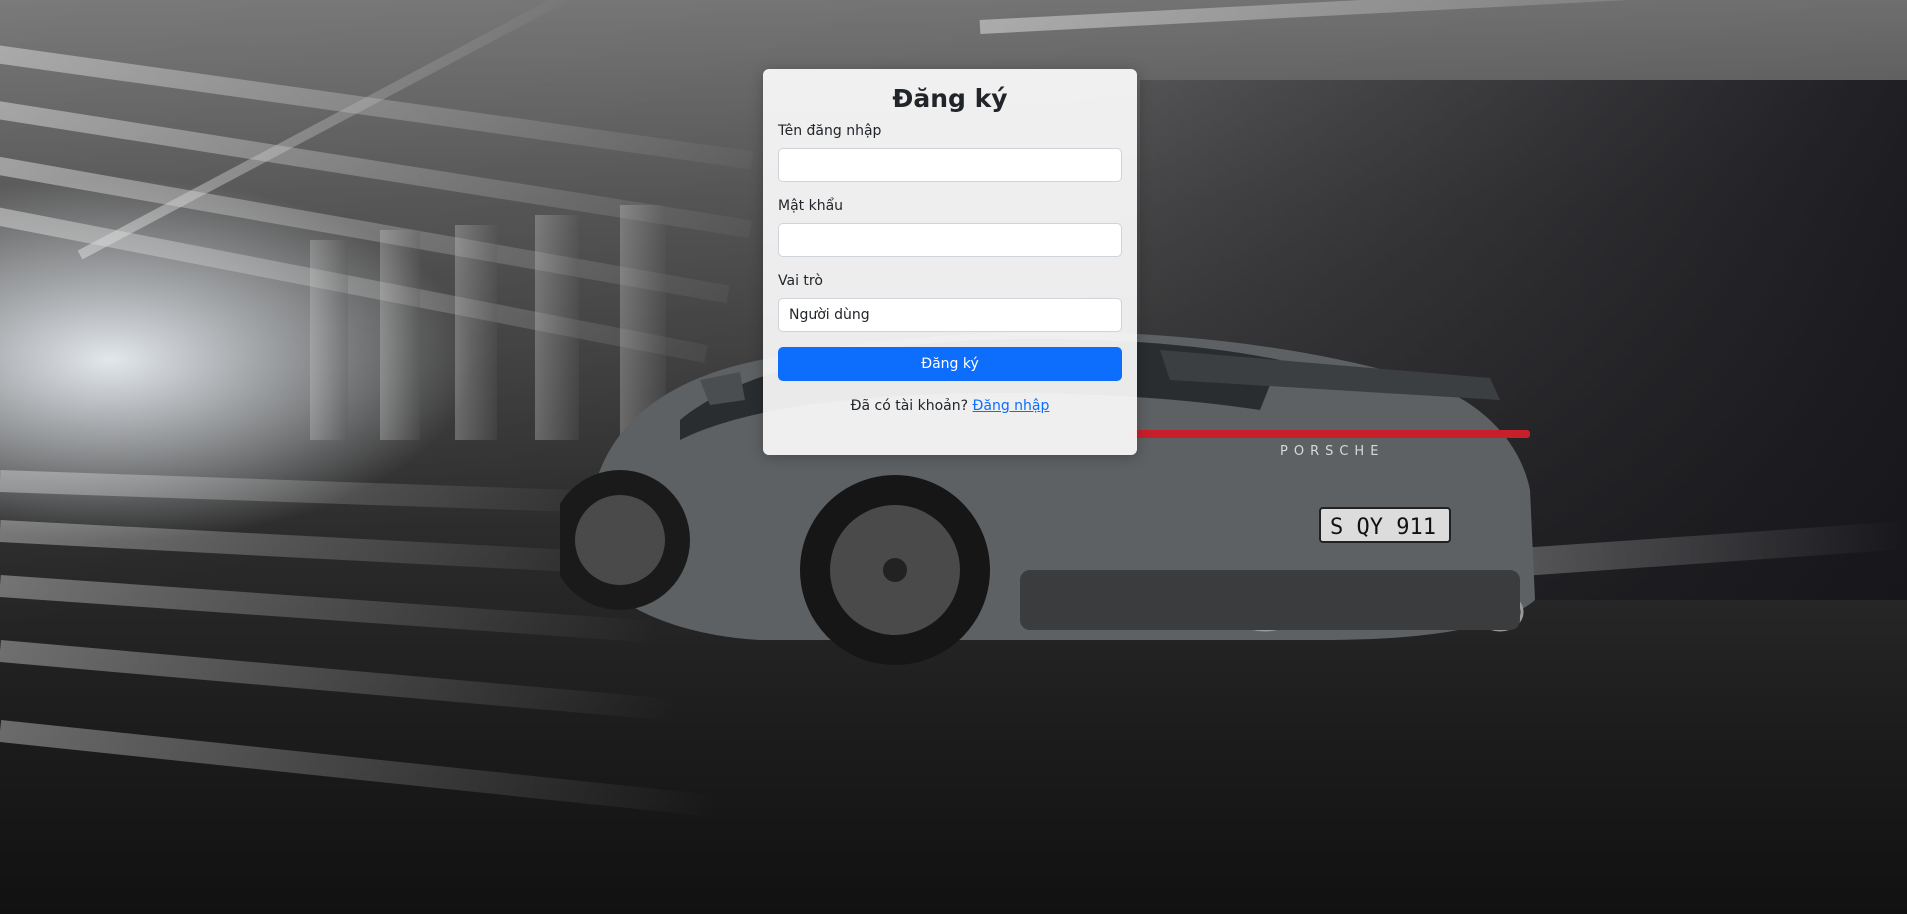 The width and height of the screenshot is (1907, 914). What do you see at coordinates (811, 206) in the screenshot?
I see `password-label: Mật khẩu` at bounding box center [811, 206].